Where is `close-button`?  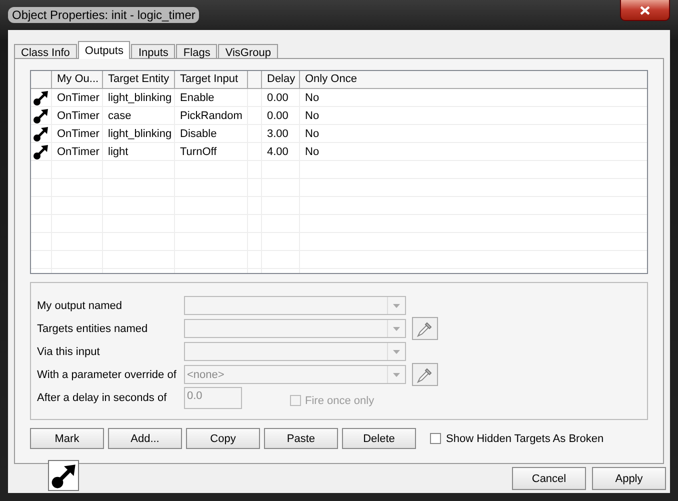 close-button is located at coordinates (645, 10).